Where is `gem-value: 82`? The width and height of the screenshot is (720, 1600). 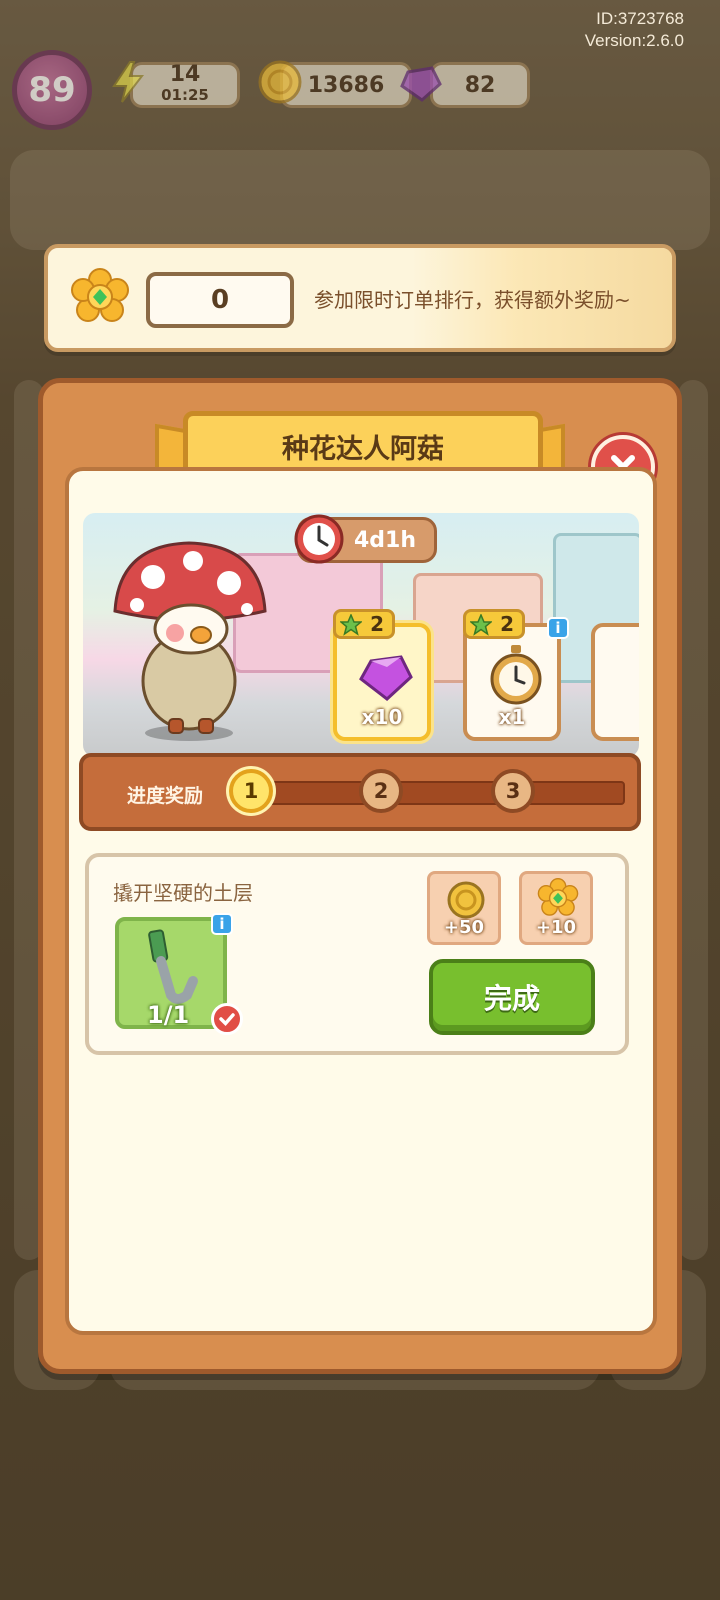 gem-value: 82 is located at coordinates (480, 85).